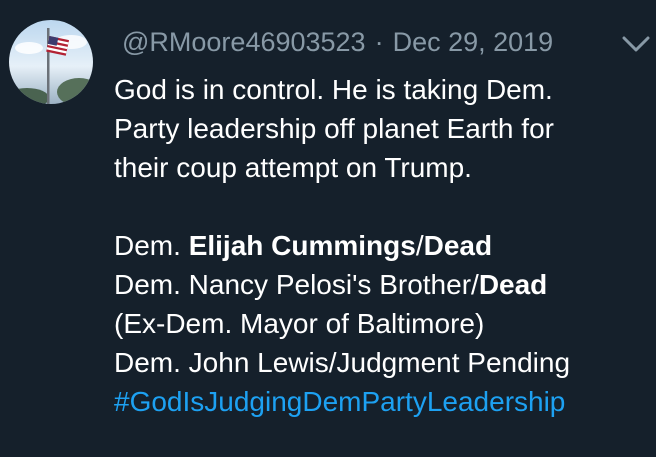 The height and width of the screenshot is (457, 656). What do you see at coordinates (151, 245) in the screenshot?
I see `line-prefix: Dem.` at bounding box center [151, 245].